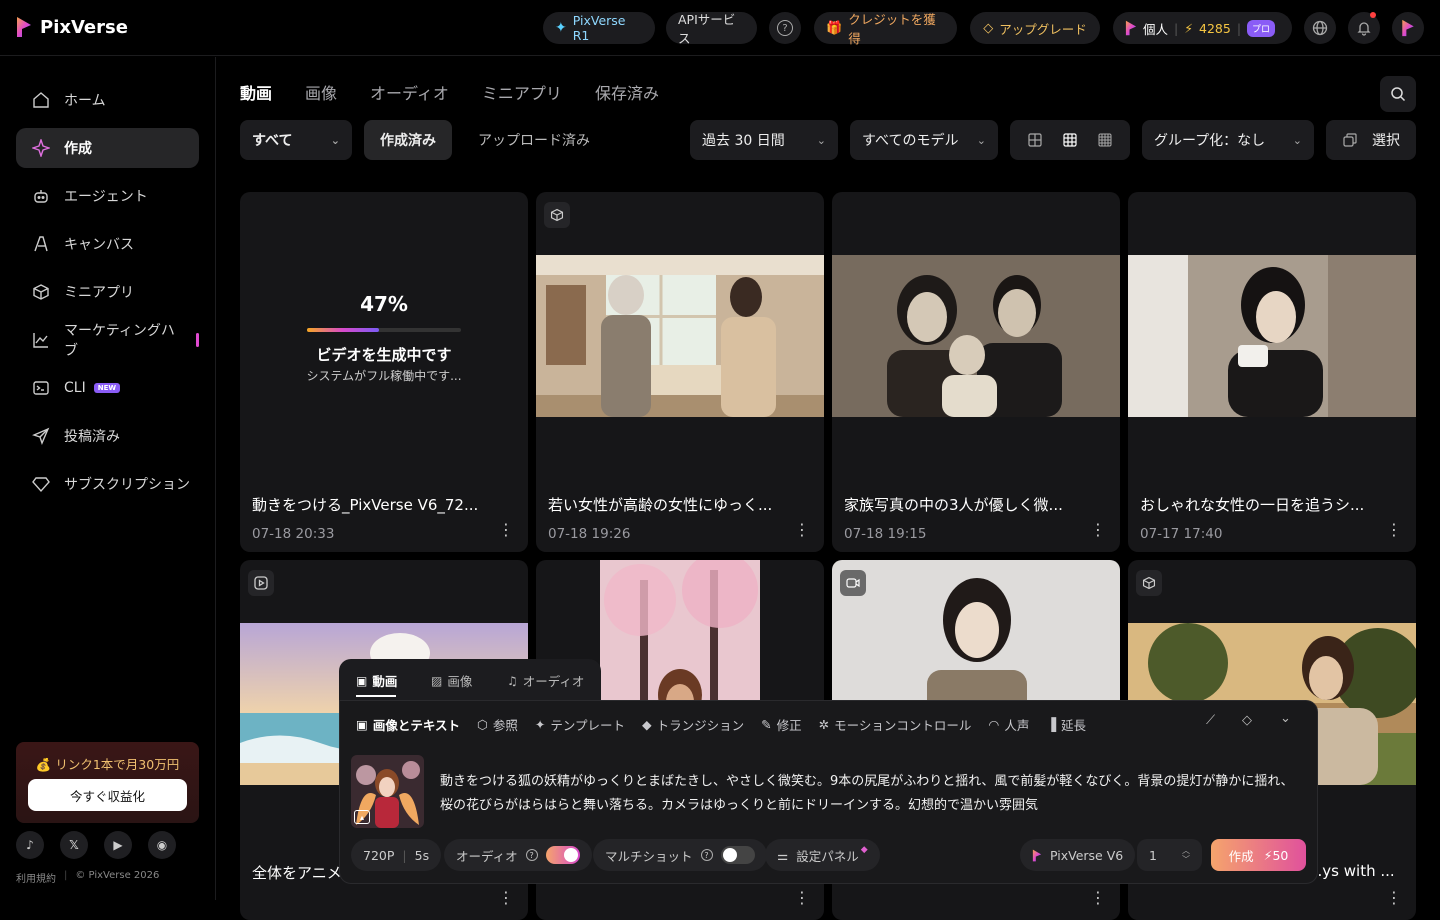  I want to click on tab-video: 動画, so click(256, 92).